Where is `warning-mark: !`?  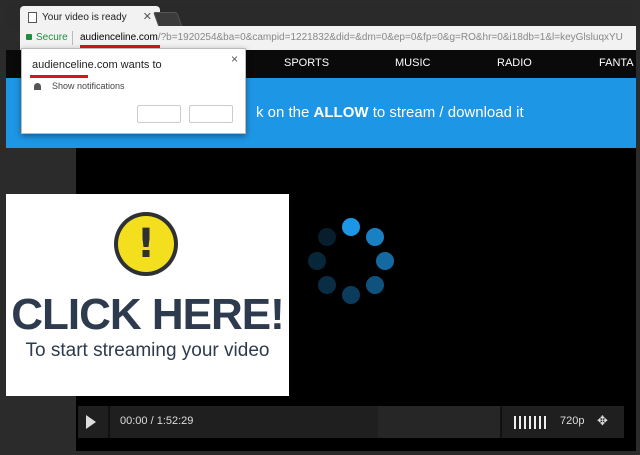
warning-mark: ! is located at coordinates (146, 244).